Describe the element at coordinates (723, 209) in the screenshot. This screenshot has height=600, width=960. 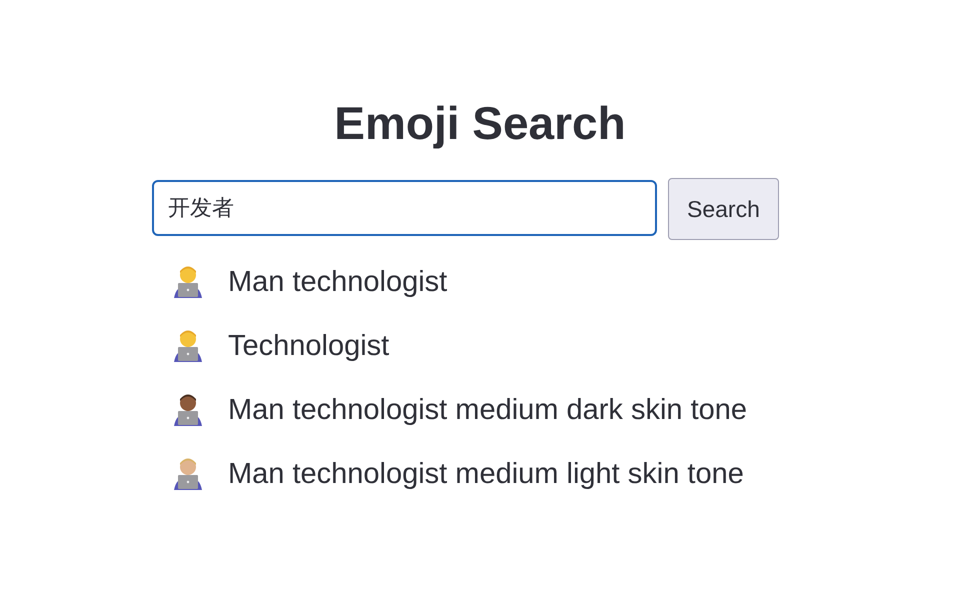
I see `search-button: Search` at that location.